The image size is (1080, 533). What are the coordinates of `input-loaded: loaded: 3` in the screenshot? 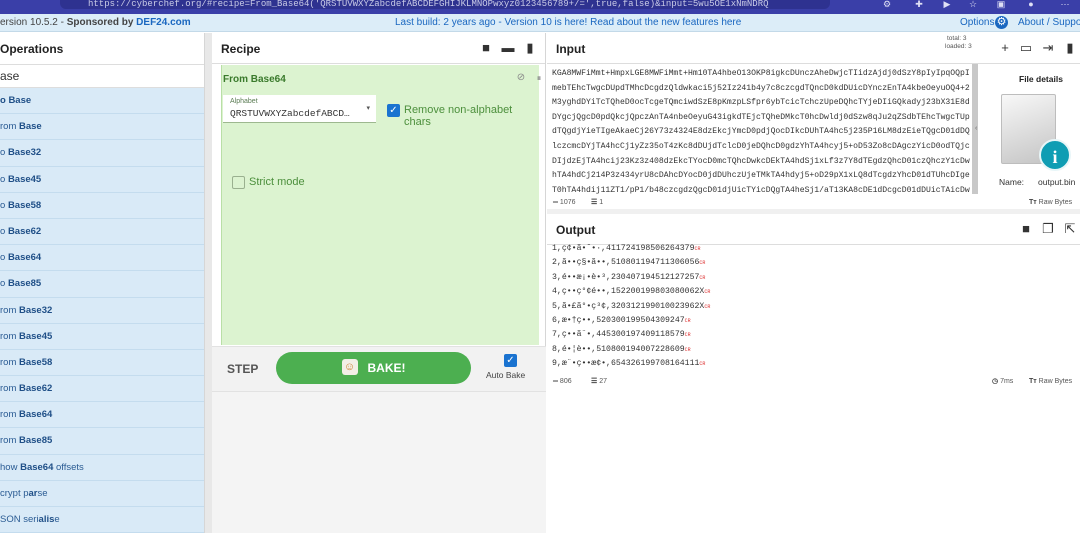 It's located at (958, 46).